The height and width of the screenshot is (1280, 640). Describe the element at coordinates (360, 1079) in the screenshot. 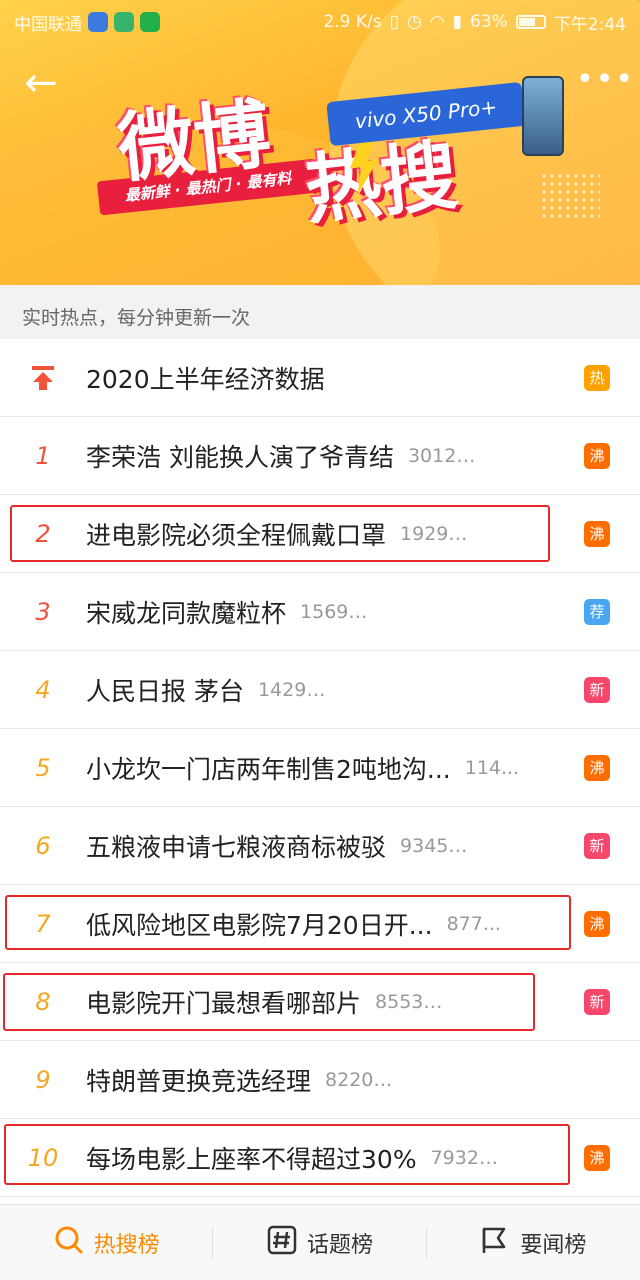

I see `search-count: 822088` at that location.